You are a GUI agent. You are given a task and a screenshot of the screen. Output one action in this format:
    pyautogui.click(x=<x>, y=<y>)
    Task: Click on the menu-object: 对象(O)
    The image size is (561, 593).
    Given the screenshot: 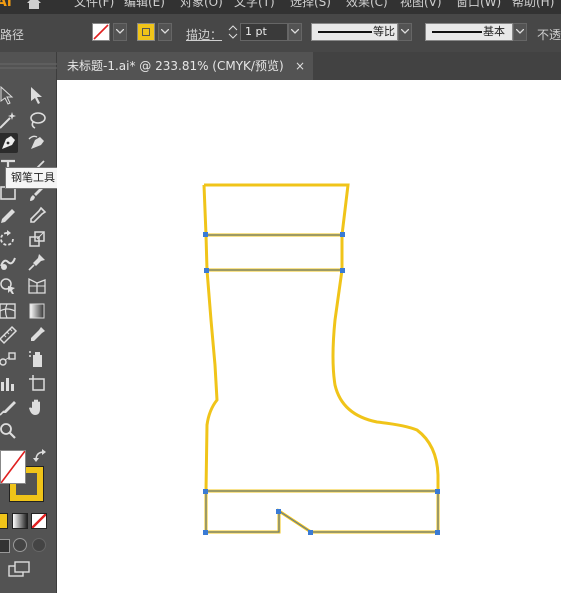 What is the action you would take?
    pyautogui.click(x=201, y=5)
    